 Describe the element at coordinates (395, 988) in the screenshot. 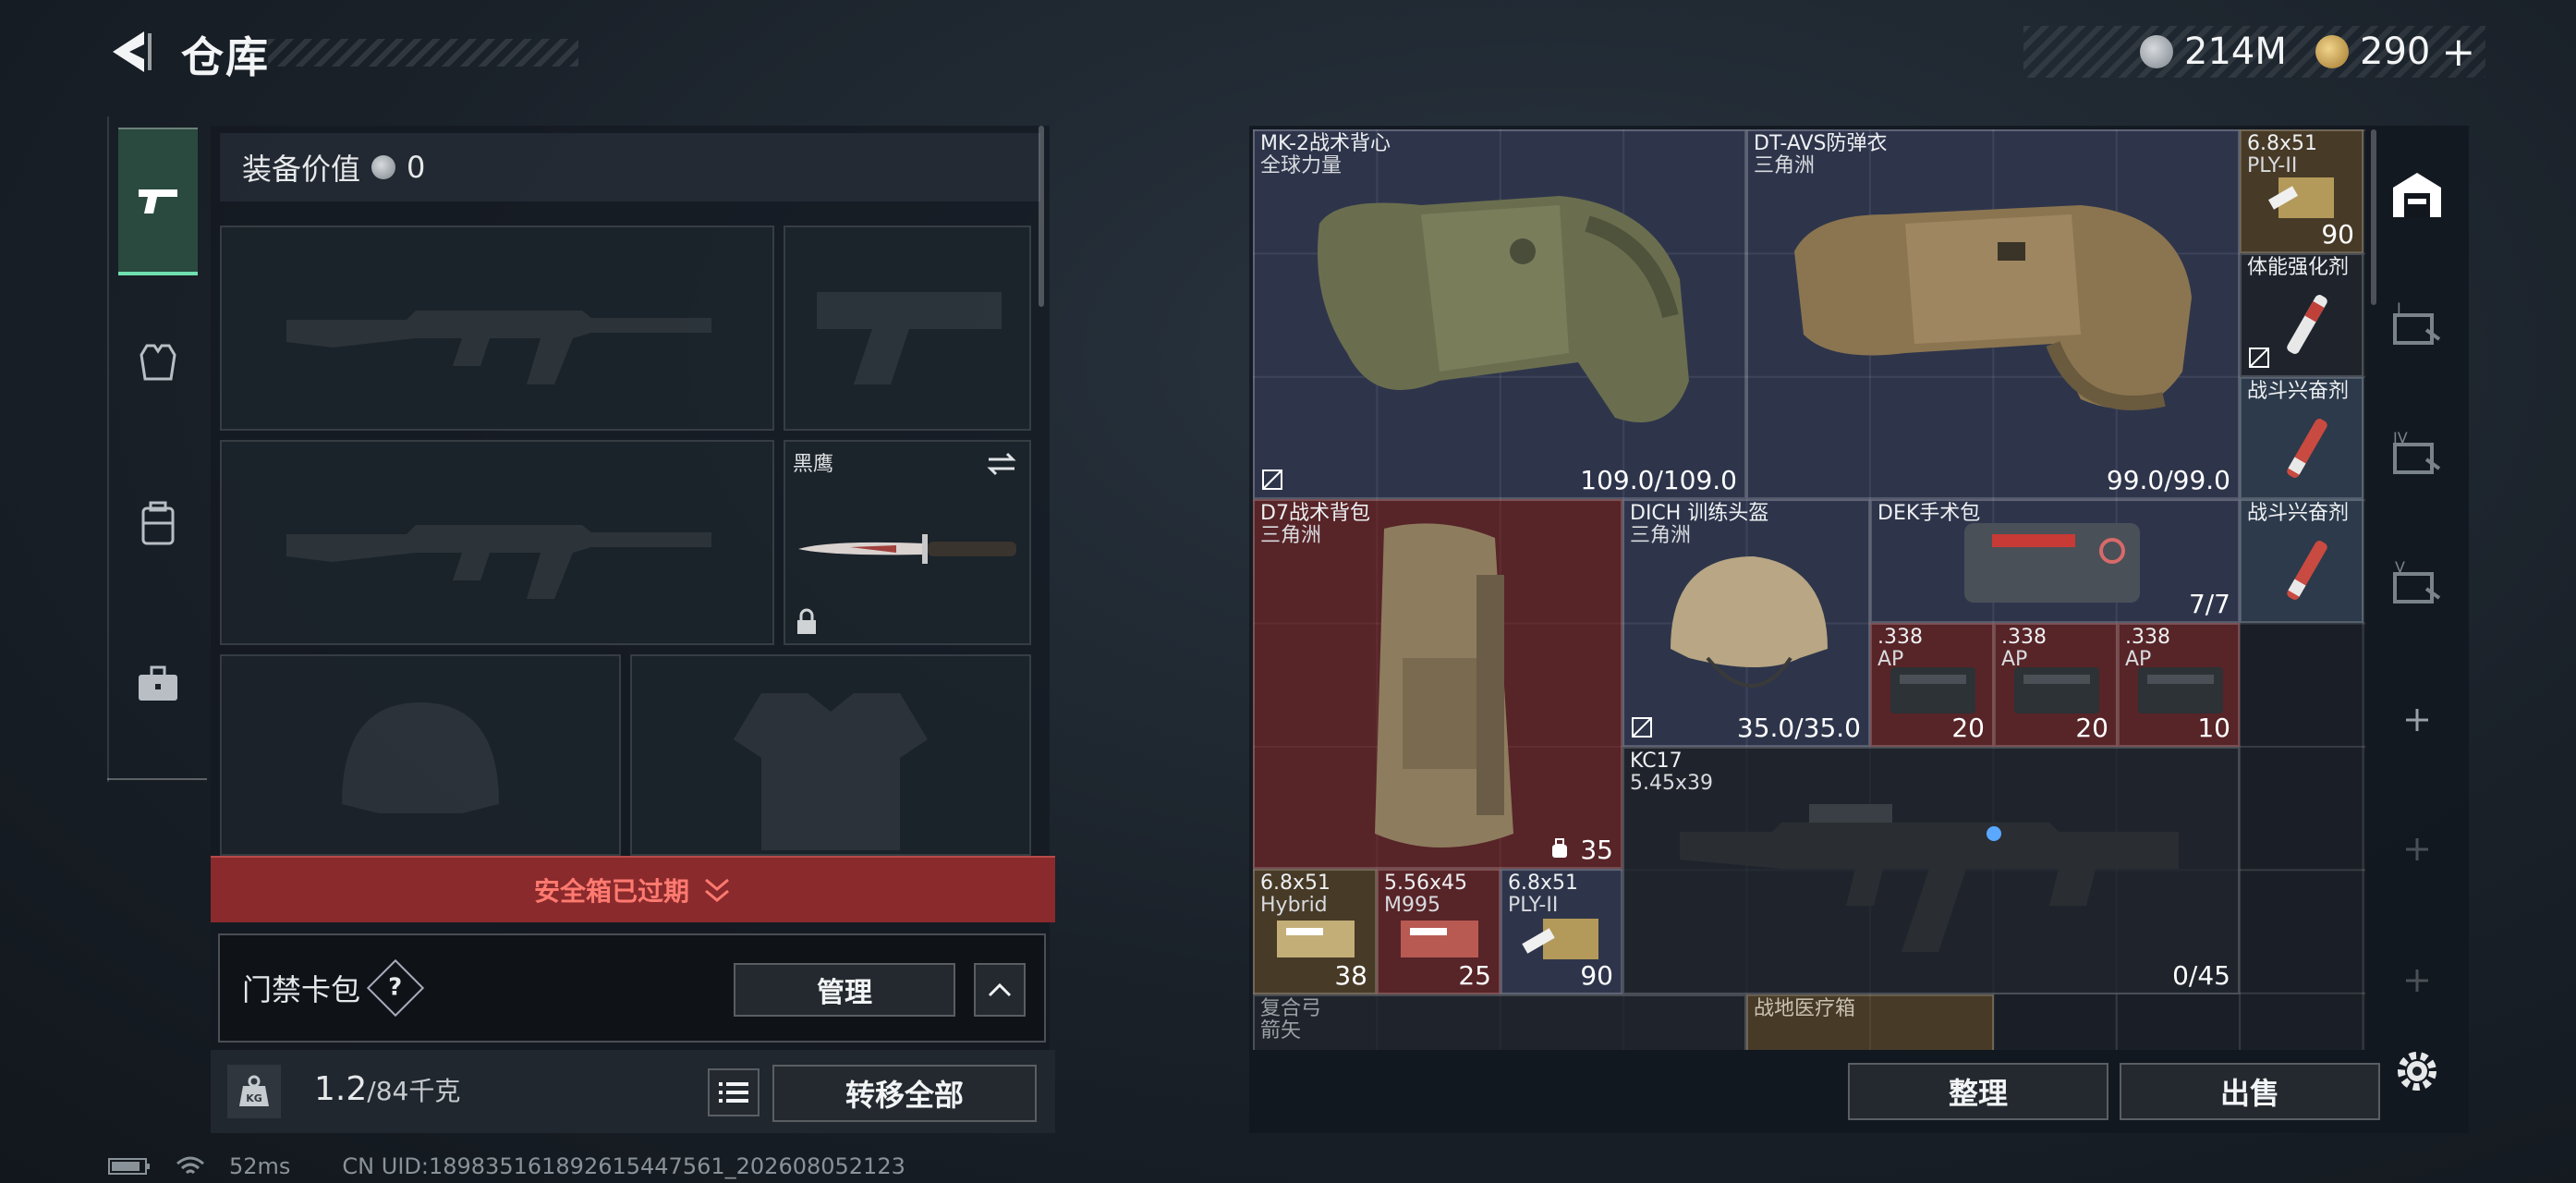

I see `help-icon: ?` at that location.